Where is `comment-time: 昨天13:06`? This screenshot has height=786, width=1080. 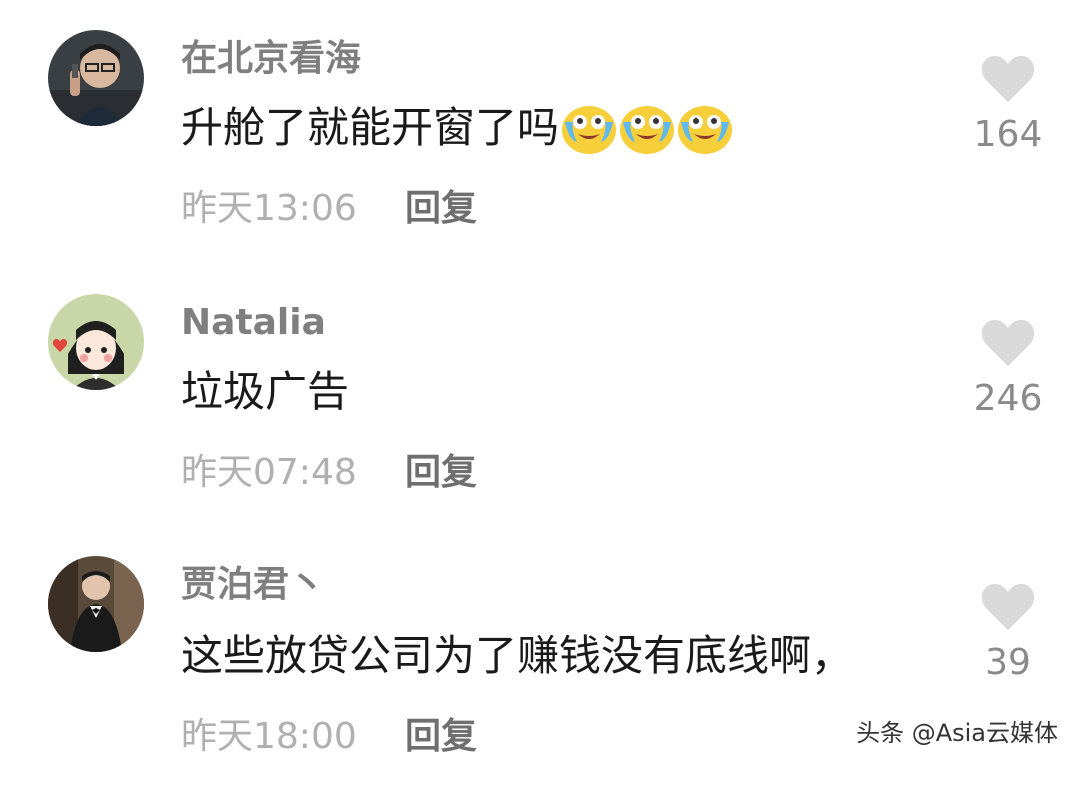
comment-time: 昨天13:06 is located at coordinates (269, 208).